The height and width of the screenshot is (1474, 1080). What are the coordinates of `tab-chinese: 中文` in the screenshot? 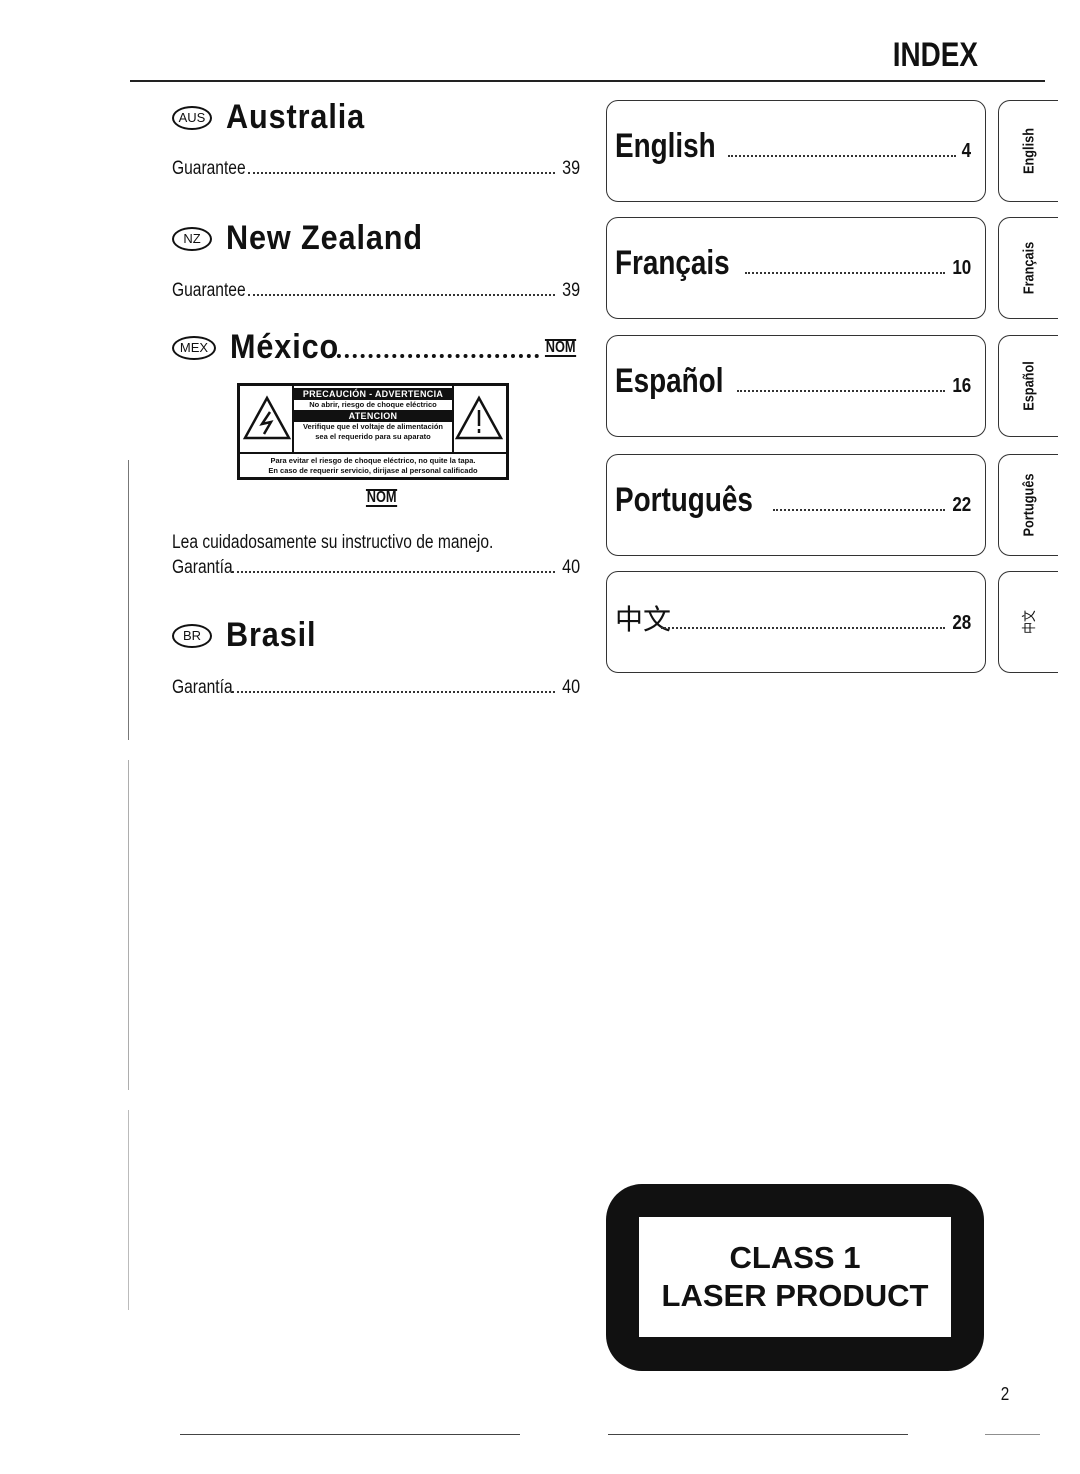 It's located at (1028, 622).